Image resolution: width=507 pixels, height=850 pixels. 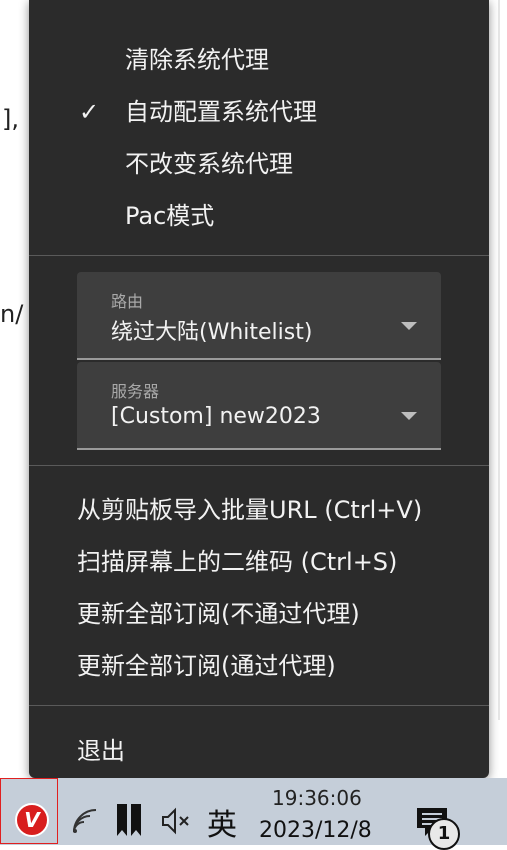 What do you see at coordinates (169, 216) in the screenshot?
I see `menu-item-pac-mode: Pac模式` at bounding box center [169, 216].